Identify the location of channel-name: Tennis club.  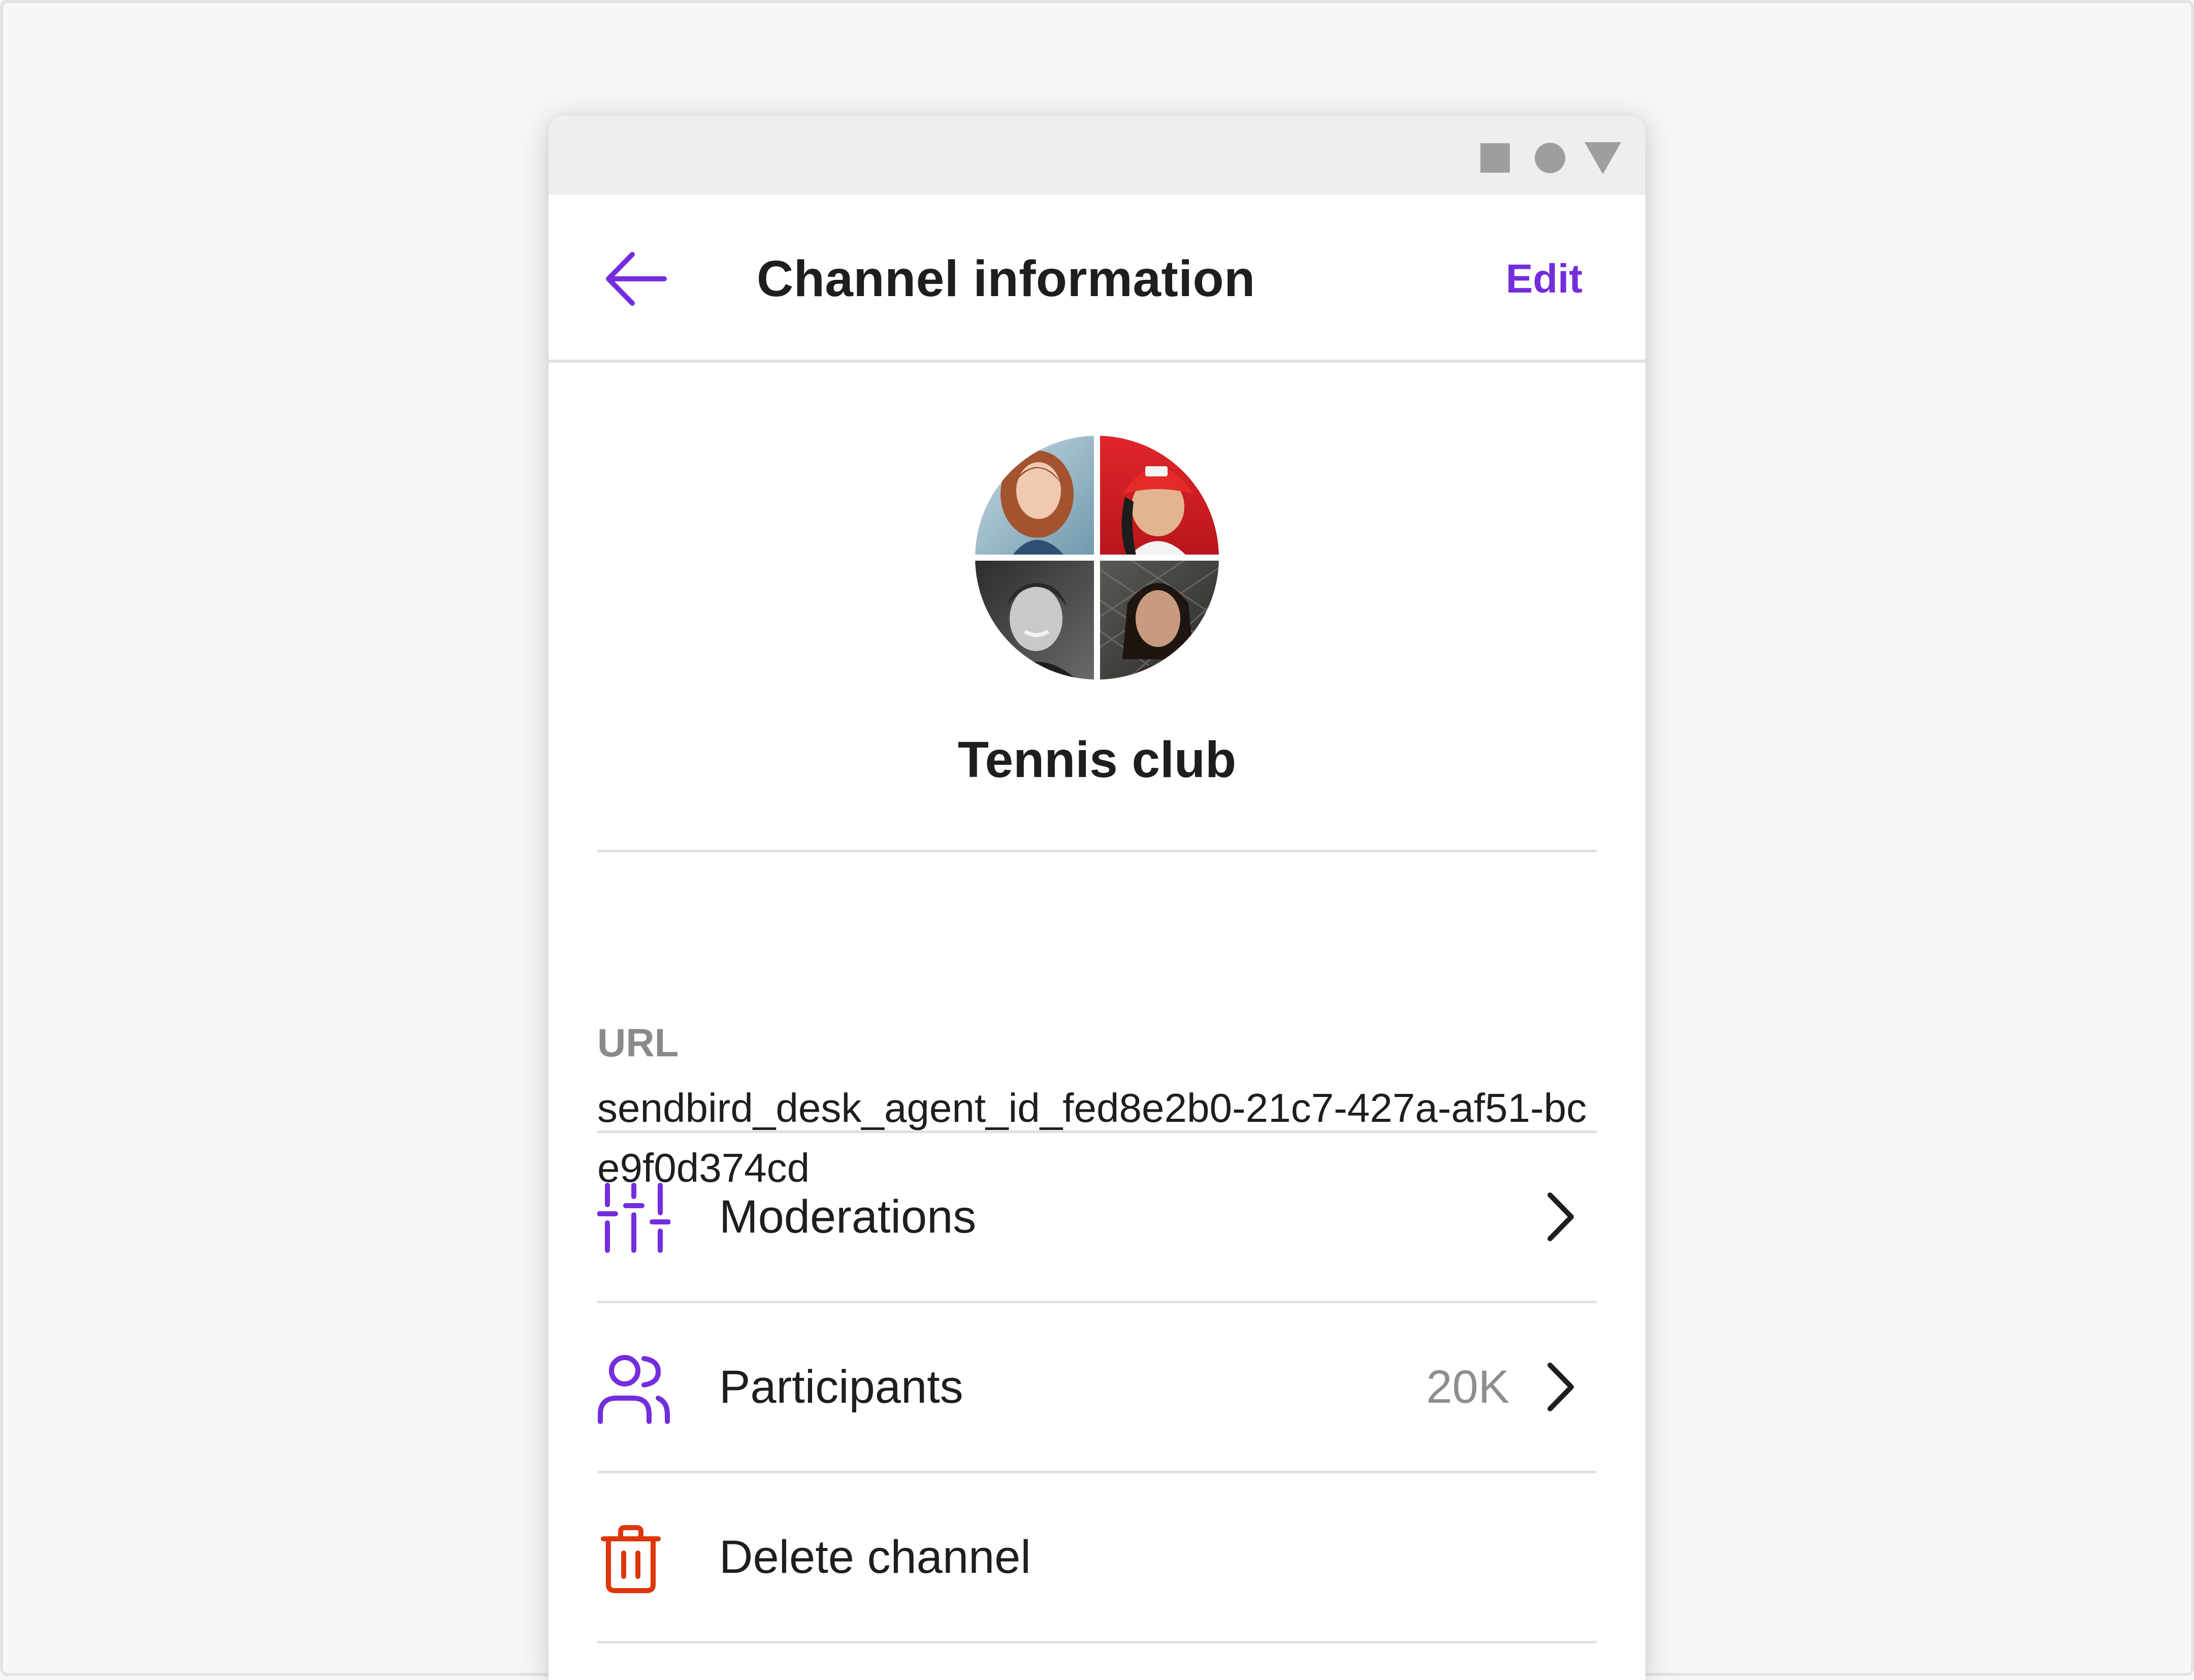
(1097, 760).